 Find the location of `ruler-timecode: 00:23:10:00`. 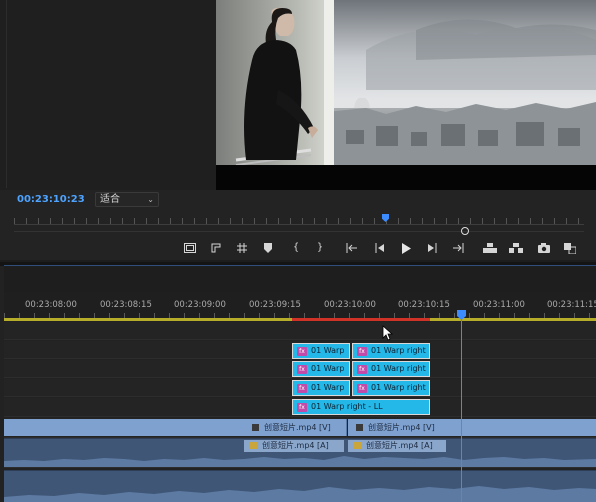

ruler-timecode: 00:23:10:00 is located at coordinates (350, 305).